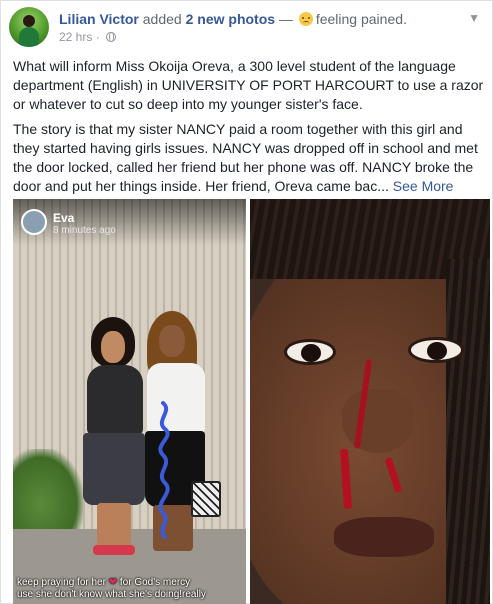 The height and width of the screenshot is (604, 493). Describe the element at coordinates (423, 186) in the screenshot. I see `see-more-link: See More` at that location.